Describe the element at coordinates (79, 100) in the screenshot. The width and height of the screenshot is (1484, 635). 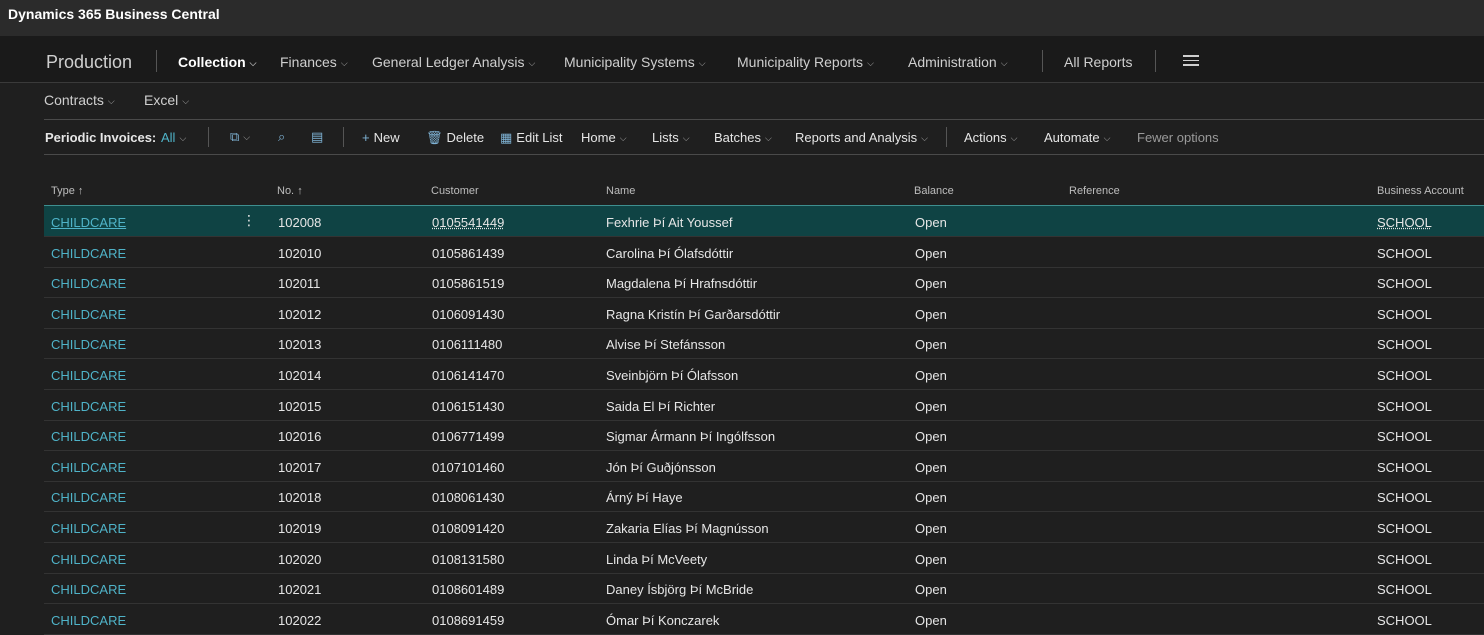
I see `contracts-menu: Contracts ⌵` at that location.